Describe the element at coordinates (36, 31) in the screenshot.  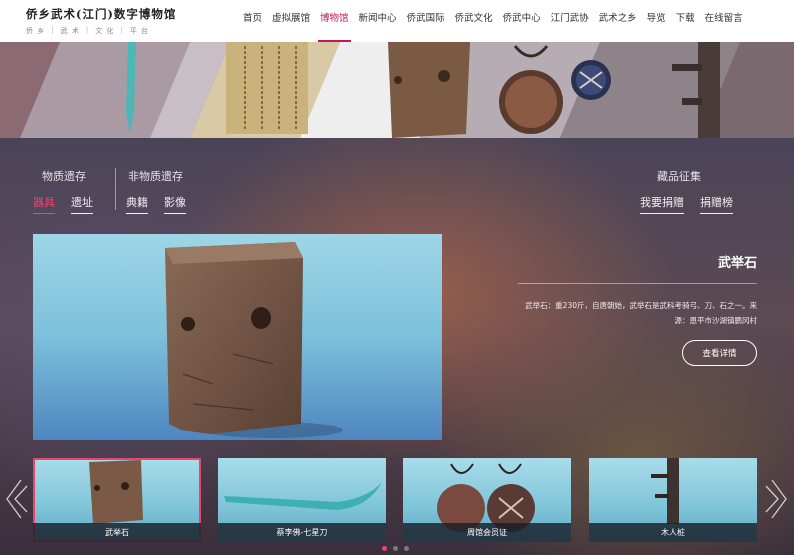
I see `logo-sub-word: 侨 乡` at that location.